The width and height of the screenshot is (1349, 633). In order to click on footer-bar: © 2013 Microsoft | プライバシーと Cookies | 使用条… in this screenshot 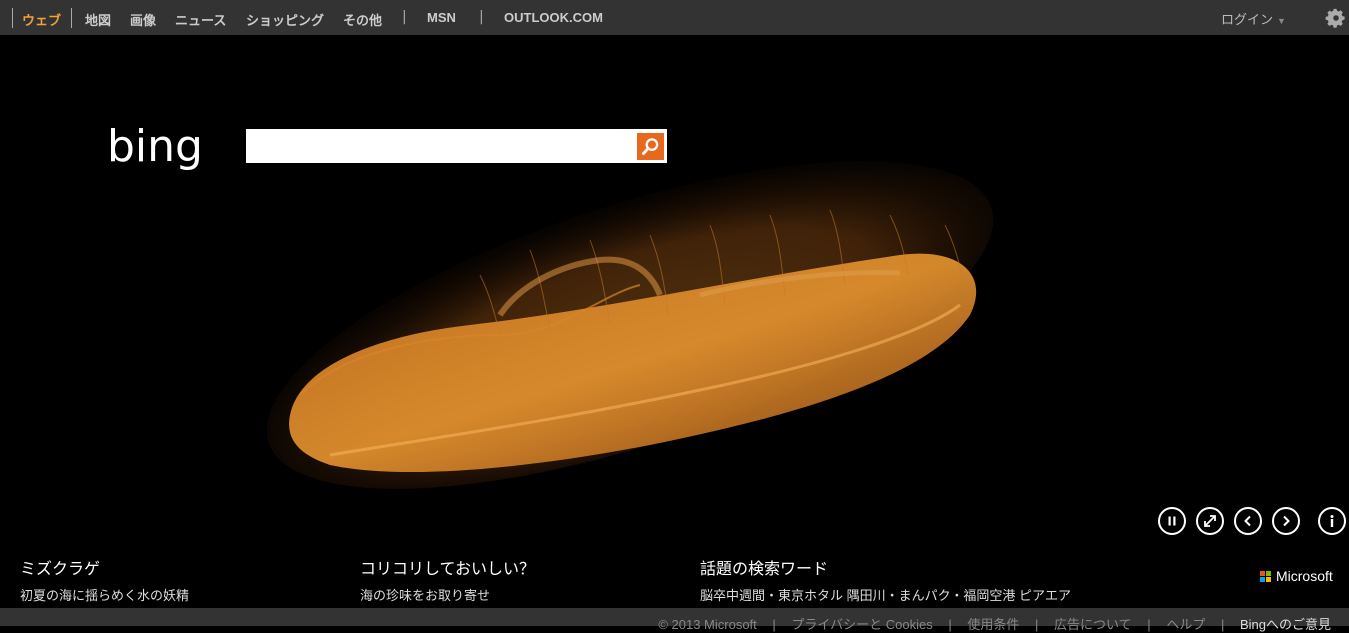, I will do `click(674, 620)`.